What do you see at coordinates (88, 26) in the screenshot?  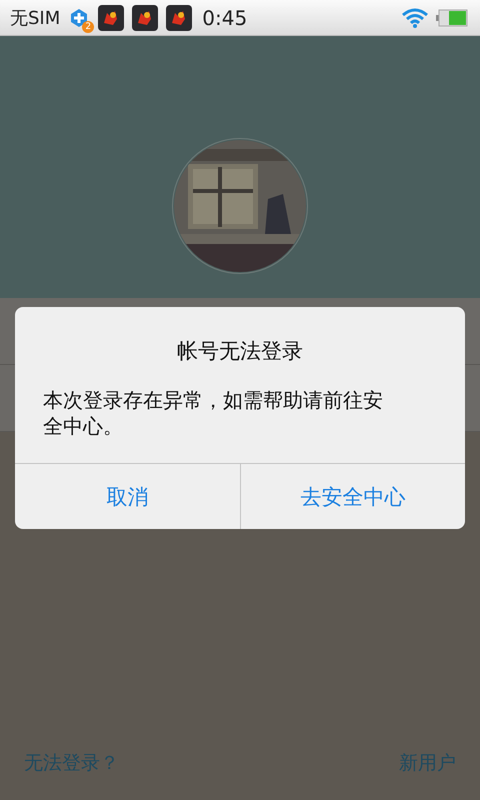 I see `notification-badge: 2` at bounding box center [88, 26].